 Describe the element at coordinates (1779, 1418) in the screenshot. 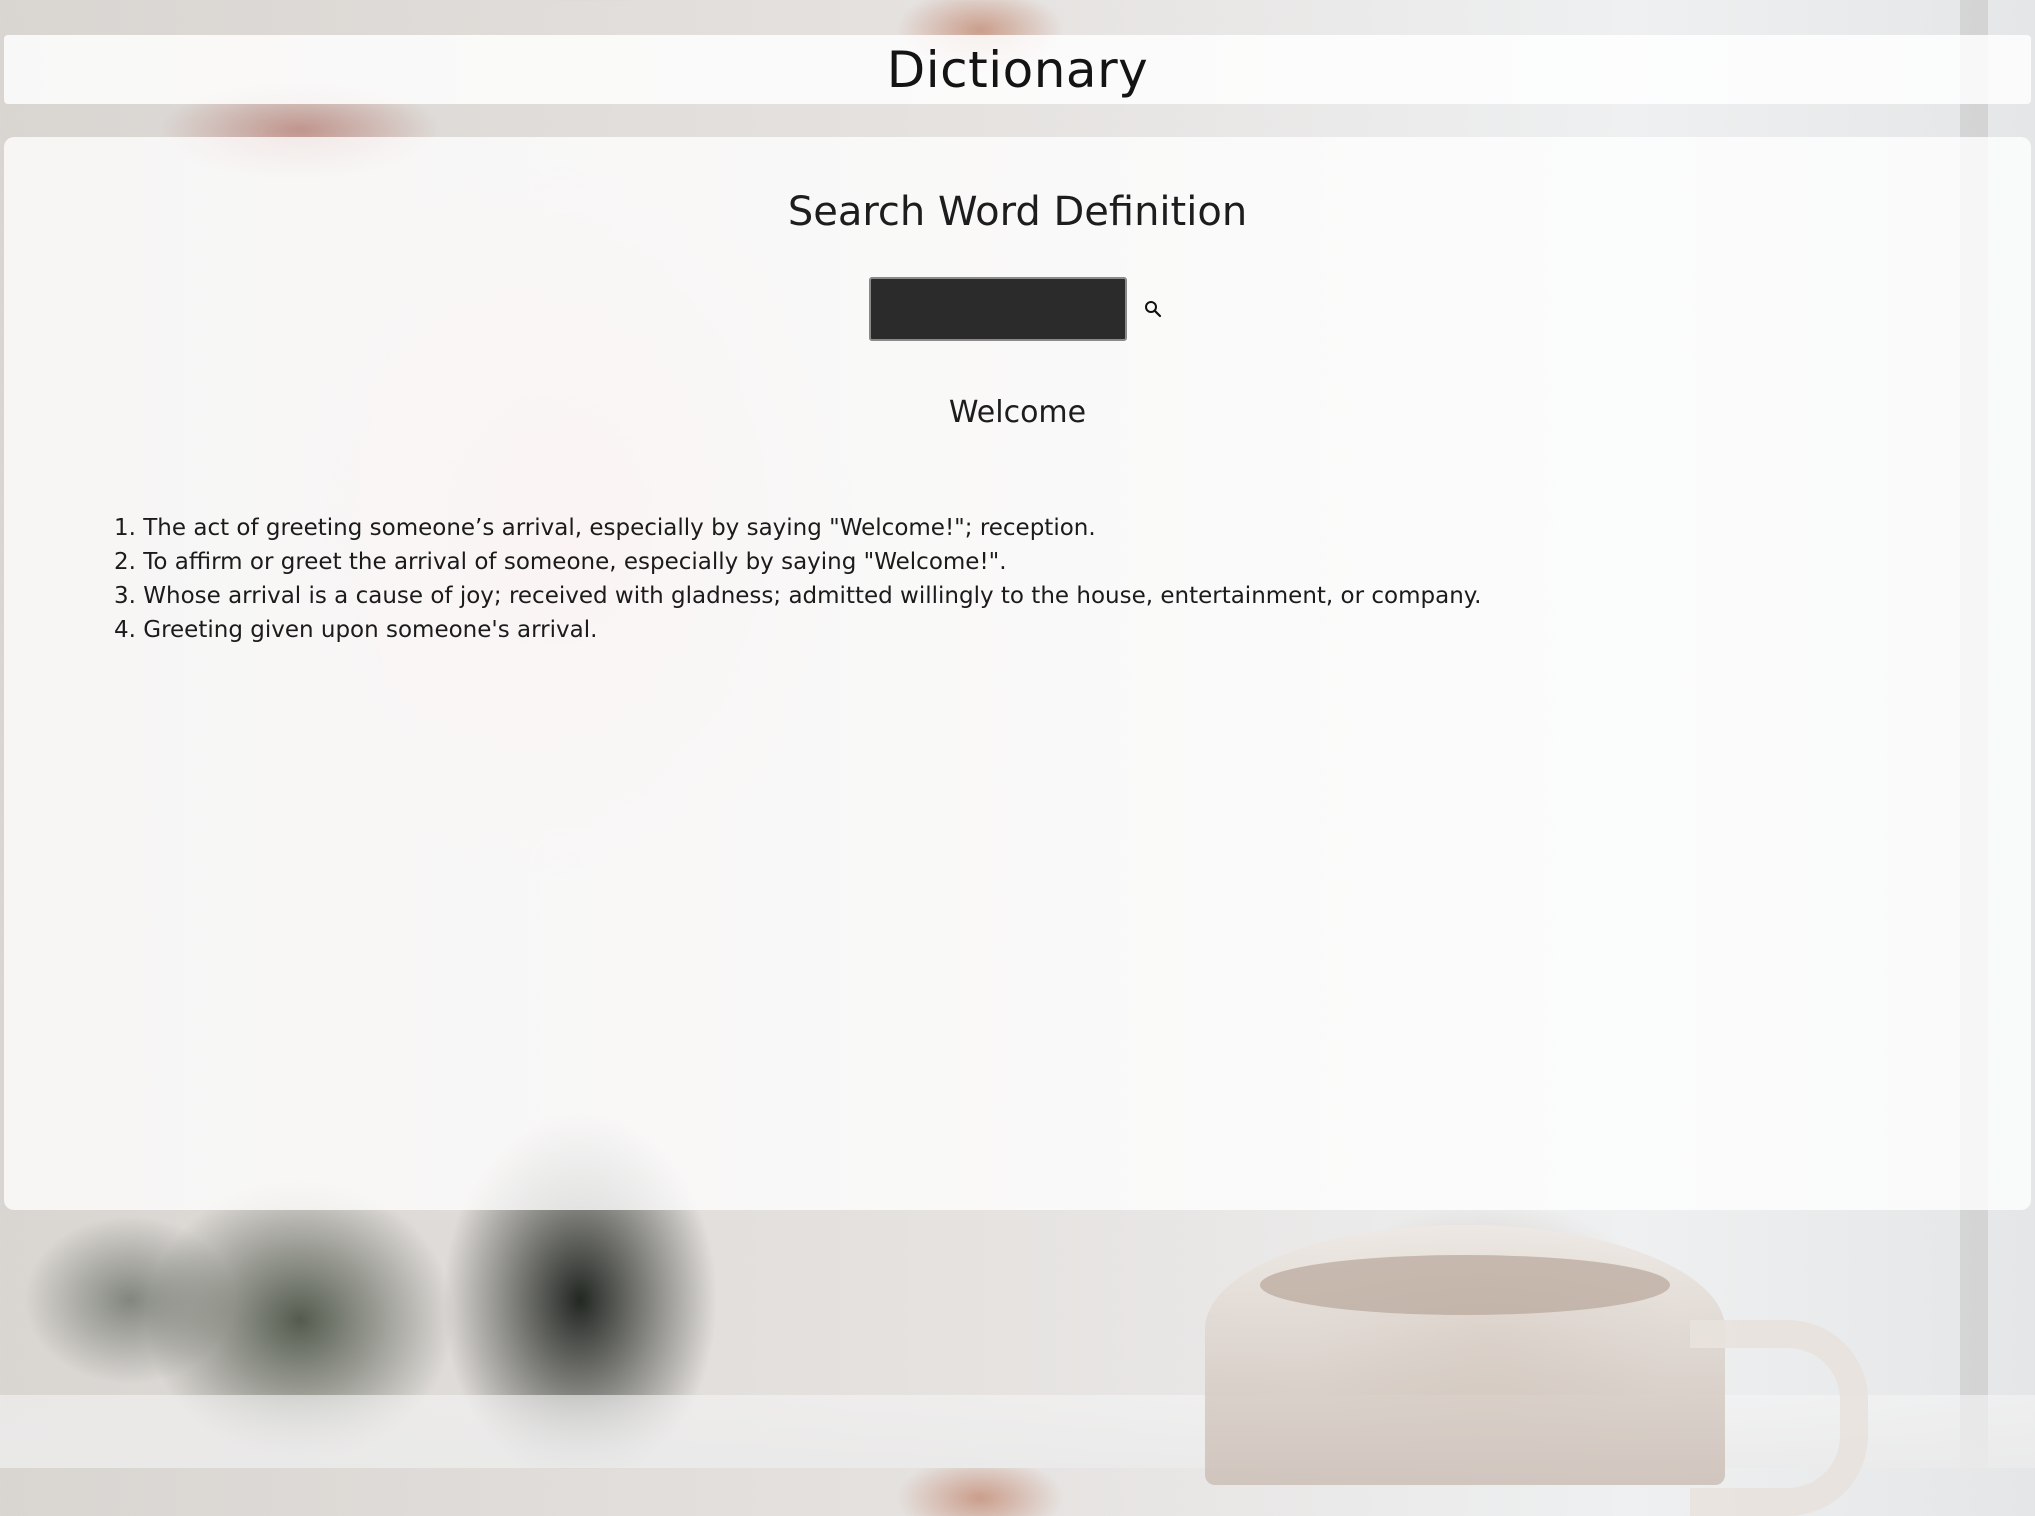

I see `background-coffee-cup-handle` at that location.